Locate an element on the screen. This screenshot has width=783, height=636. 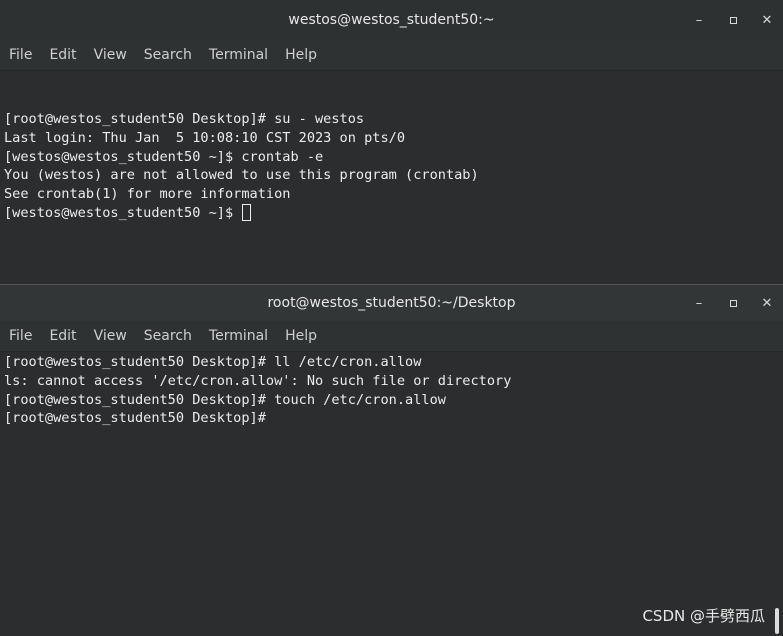
watermark: CSDN @手劈西瓜 is located at coordinates (703, 616).